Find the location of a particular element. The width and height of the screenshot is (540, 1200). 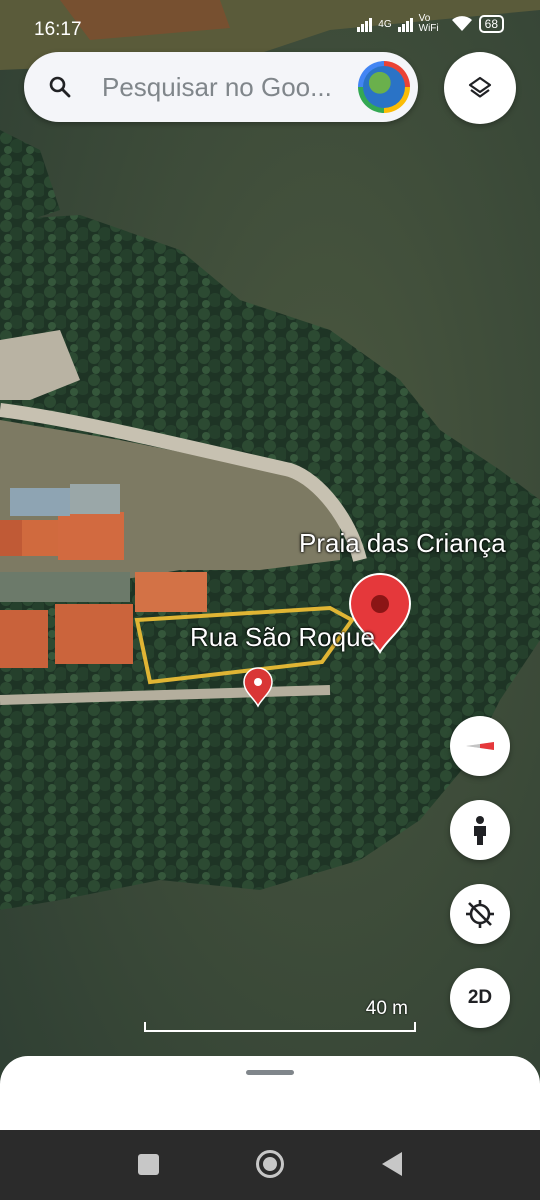

status-icons: 4G Vo WiFi 68 is located at coordinates (430, 24).